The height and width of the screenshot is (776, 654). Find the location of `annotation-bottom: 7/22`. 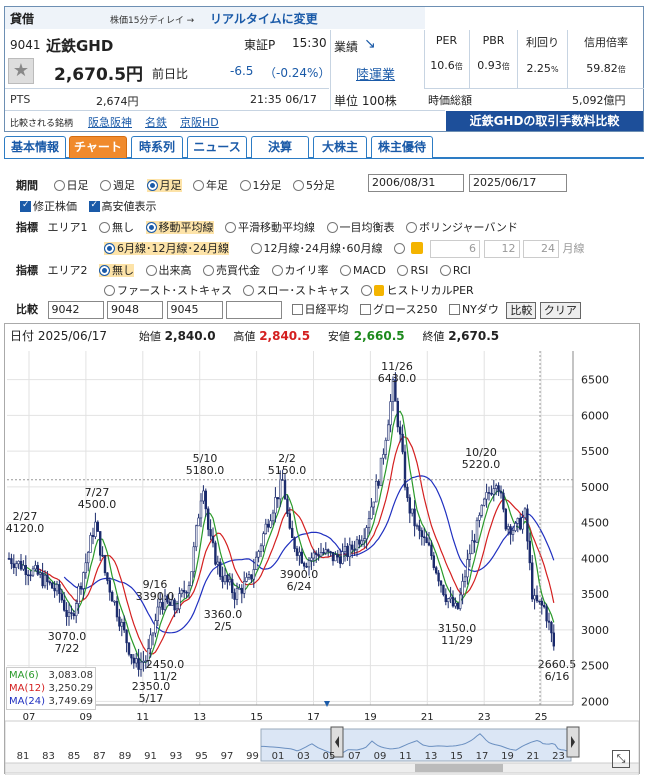

annotation-bottom: 7/22 is located at coordinates (67, 648).